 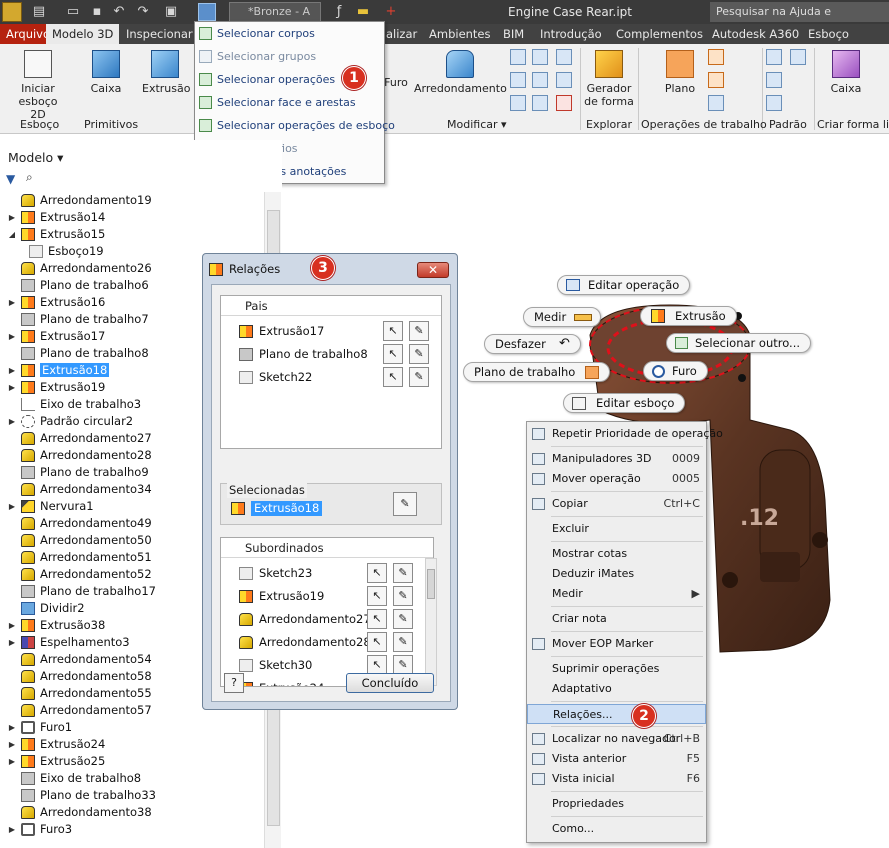 I want to click on tab-add-ins: Complementos, so click(x=659, y=34).